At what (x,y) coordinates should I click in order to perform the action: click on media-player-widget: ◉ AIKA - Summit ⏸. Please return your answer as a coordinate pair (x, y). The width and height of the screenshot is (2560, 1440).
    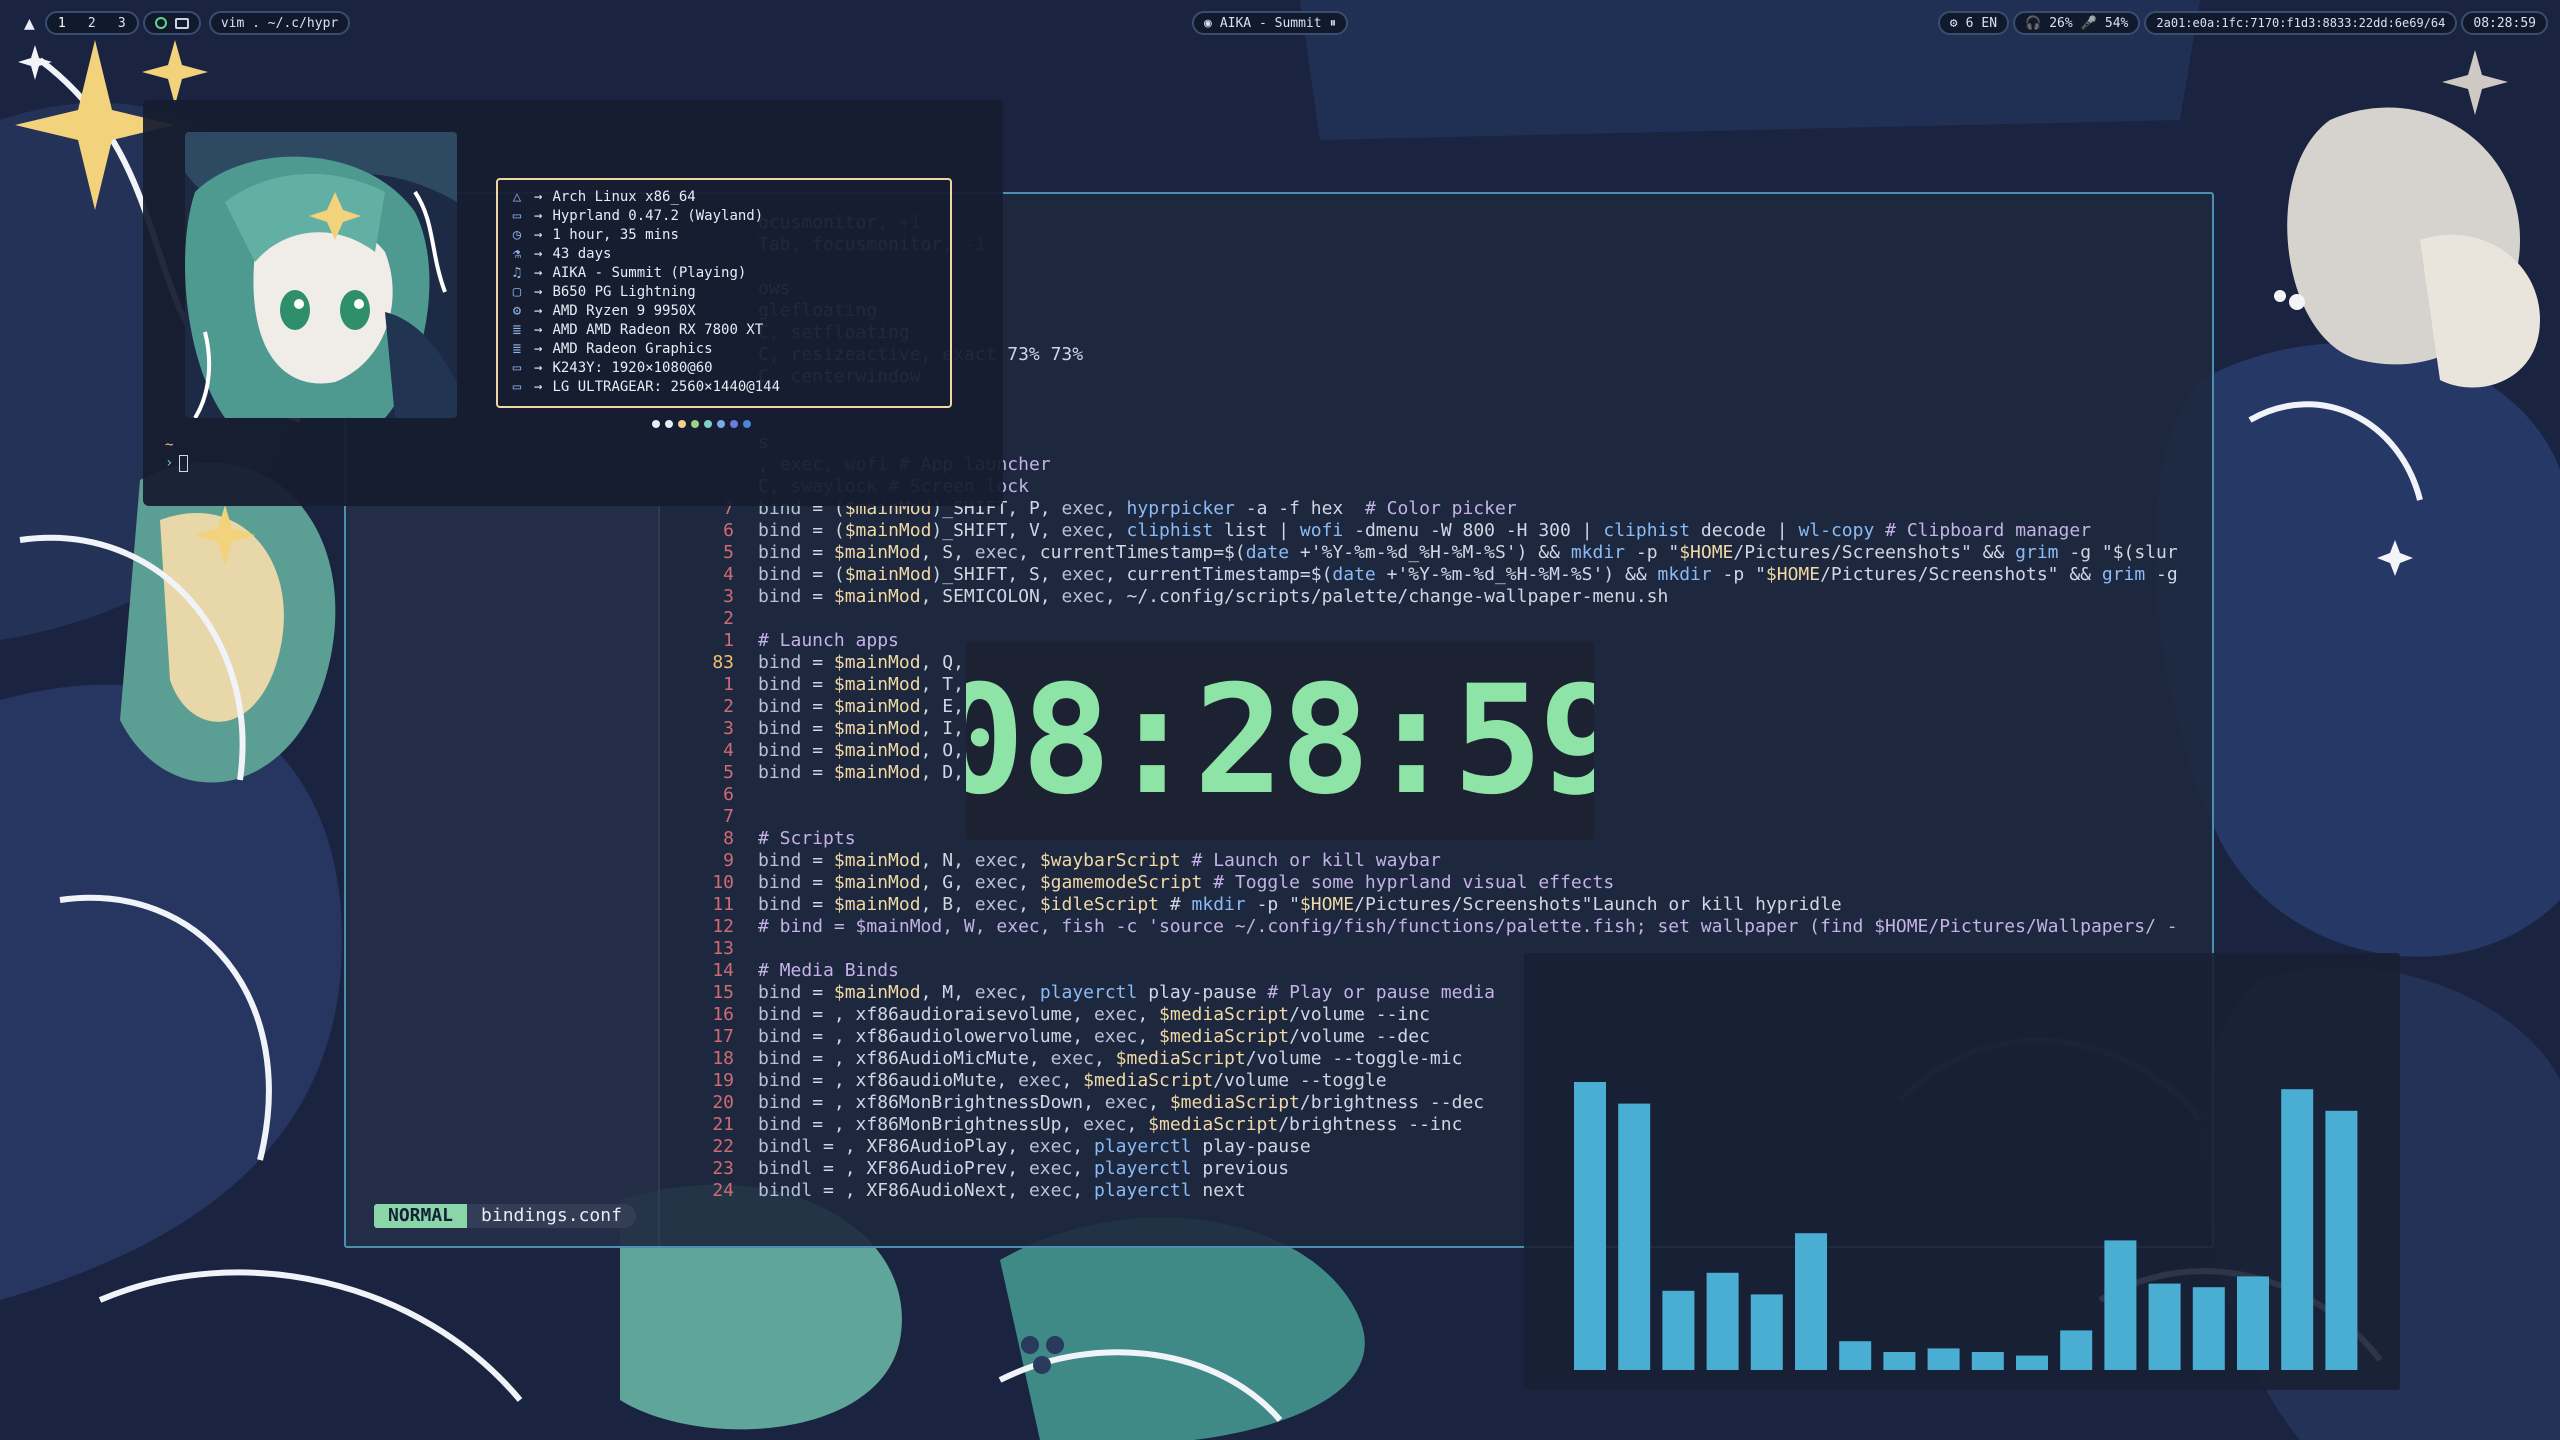
    Looking at the image, I should click on (1270, 23).